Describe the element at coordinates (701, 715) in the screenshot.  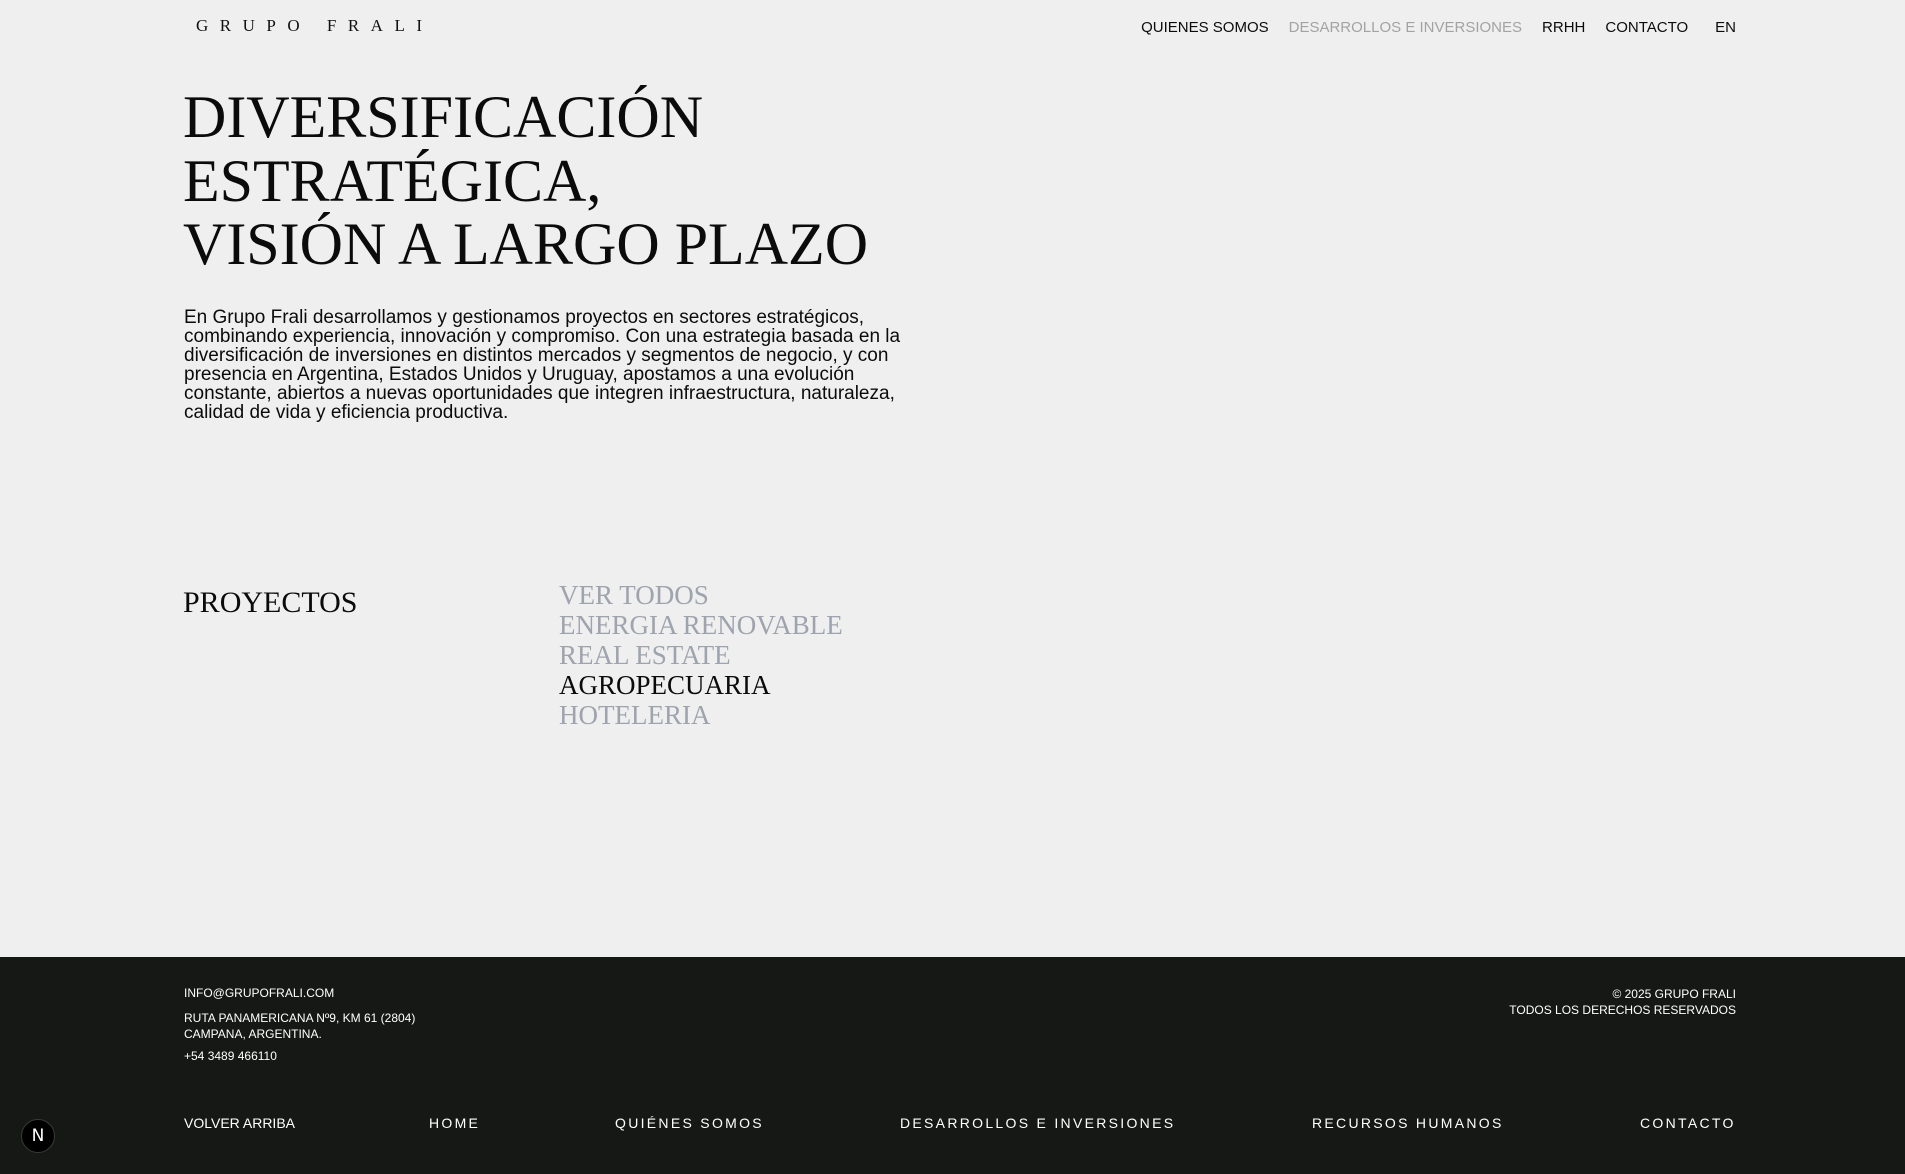
I see `filter-hoteleria: HOTELERIA` at that location.